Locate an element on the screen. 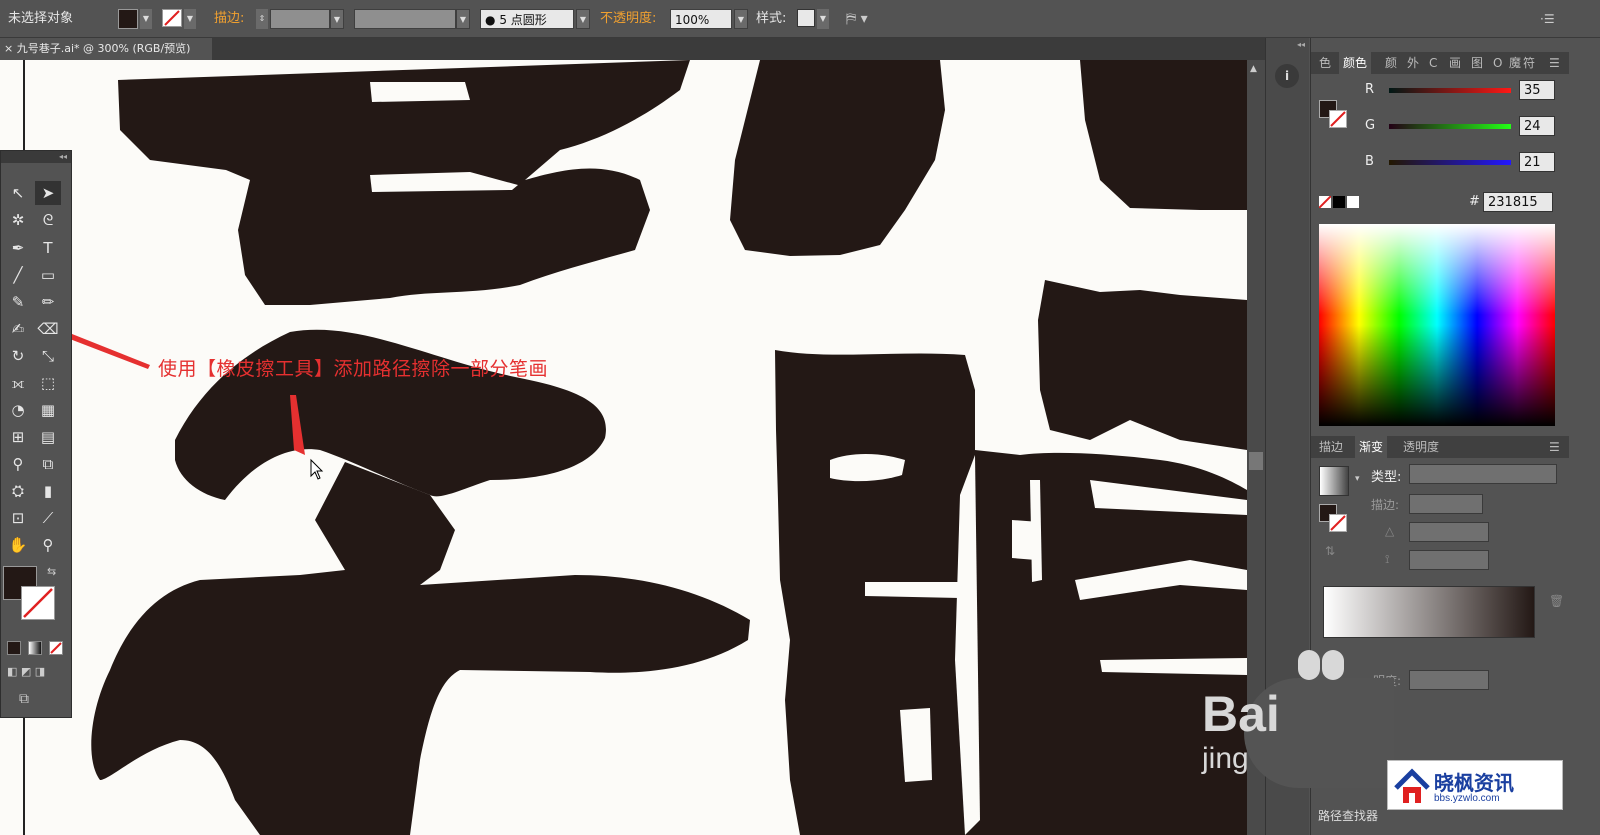 The image size is (1600, 835). gradient-type-select is located at coordinates (1483, 474).